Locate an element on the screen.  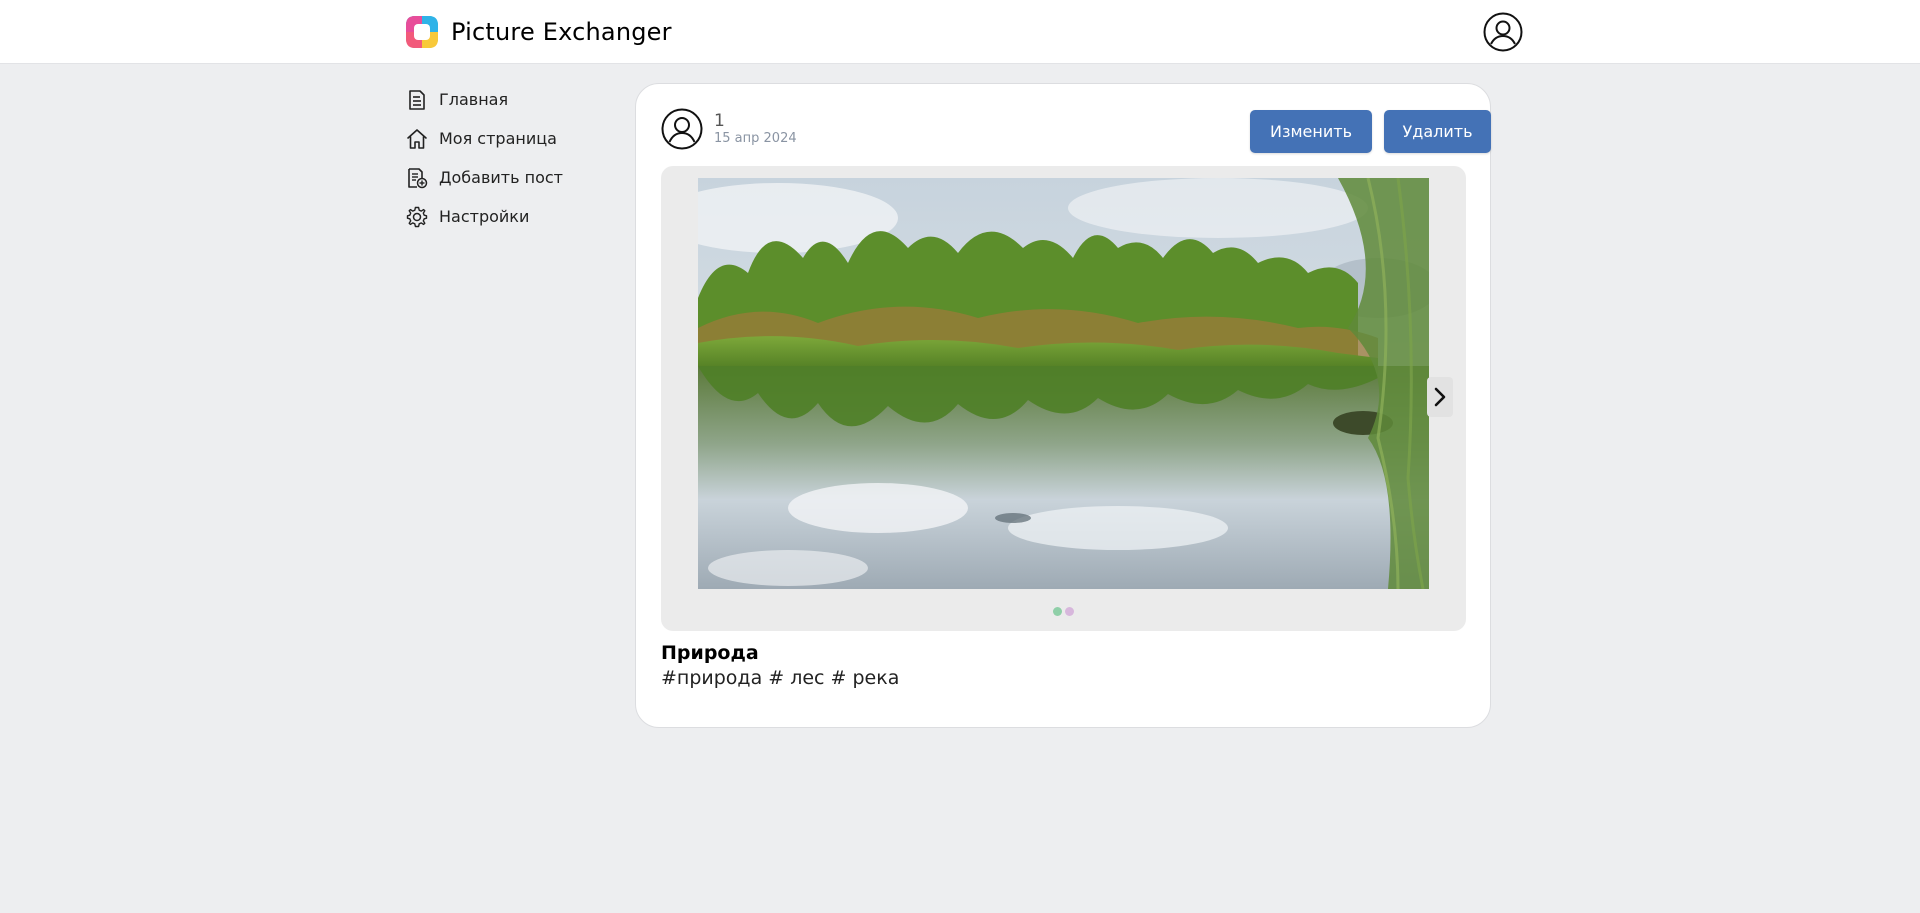
sidebar-item-label: Главная is located at coordinates (474, 99).